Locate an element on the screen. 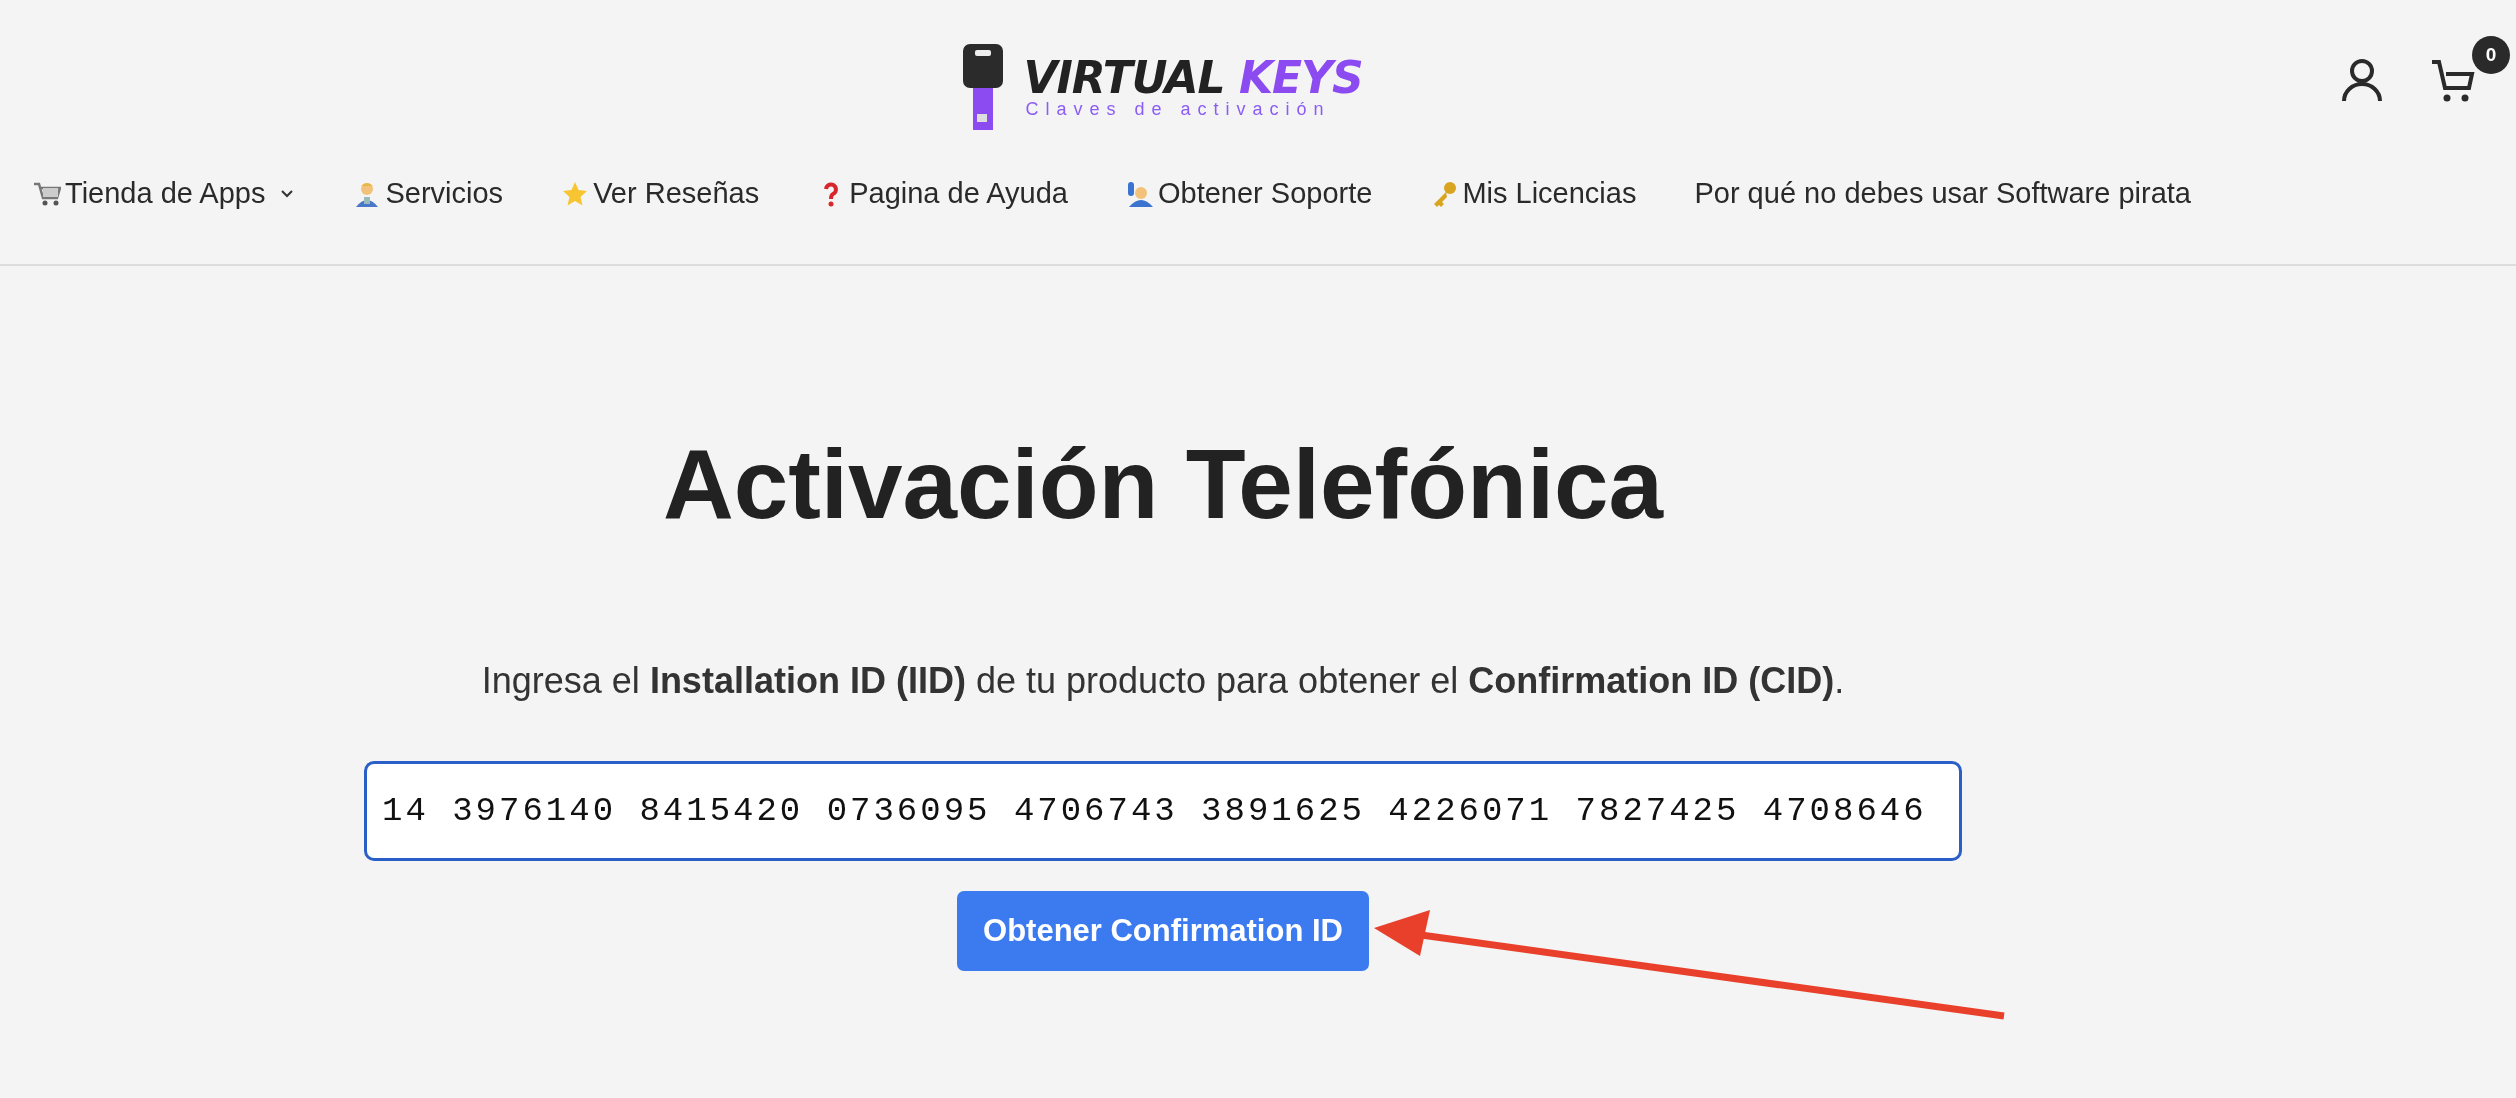  caret-icon is located at coordinates (287, 193).